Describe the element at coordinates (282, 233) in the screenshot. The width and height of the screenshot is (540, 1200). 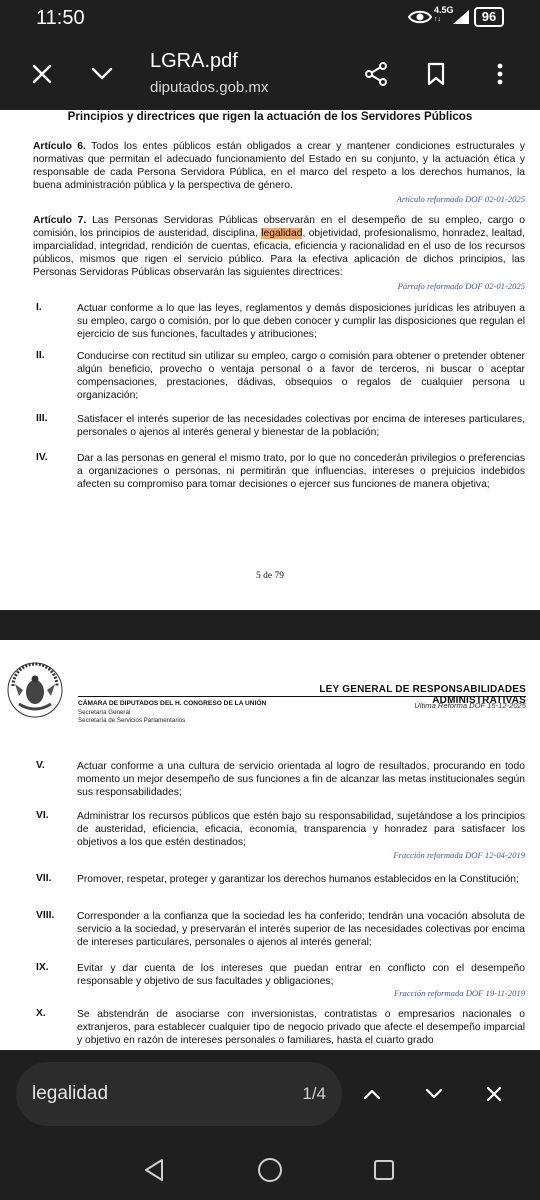
I see `search-match-highlight: legalidad` at that location.